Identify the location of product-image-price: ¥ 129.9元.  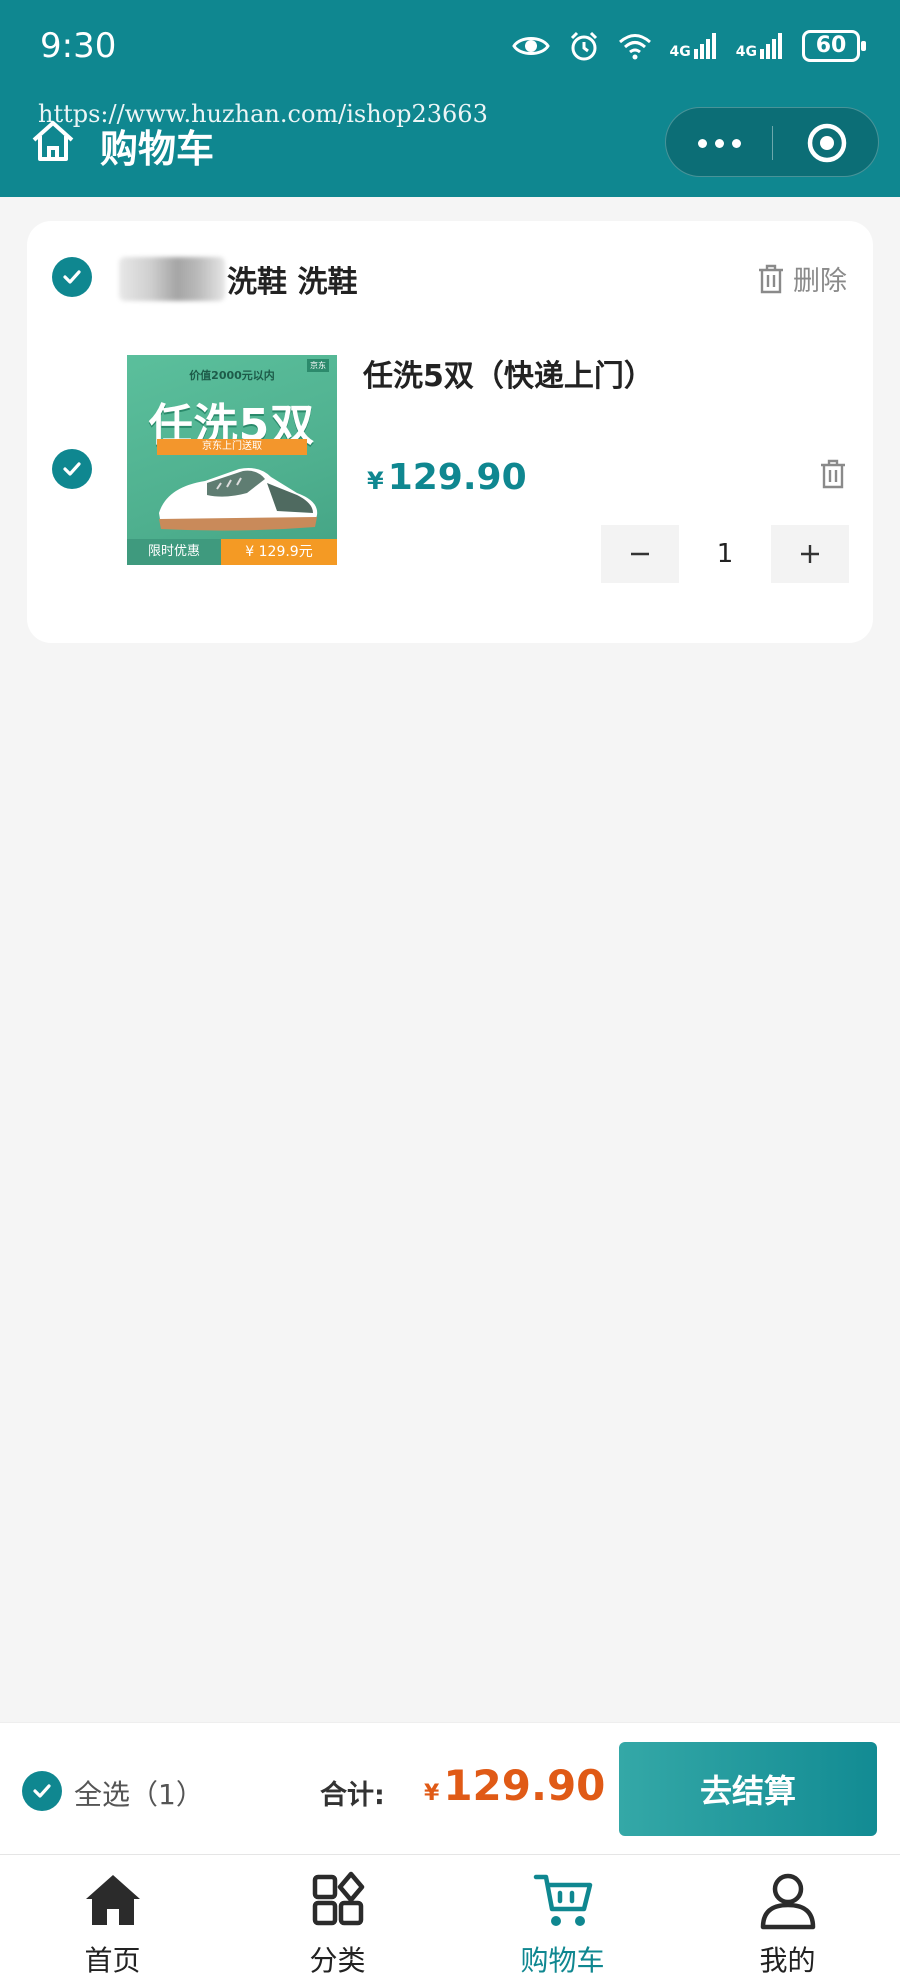
(279, 552).